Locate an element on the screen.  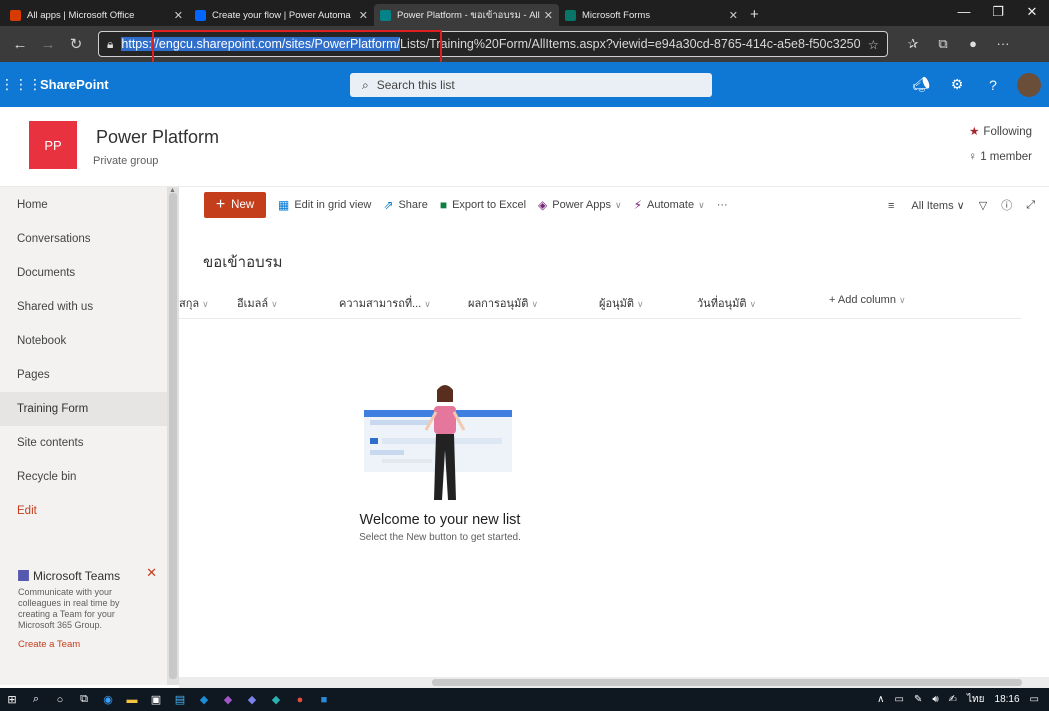
filter-icon: ▽ is located at coordinates (983, 205).